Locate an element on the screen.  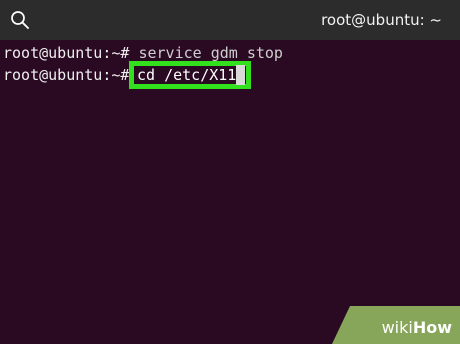
search-icon is located at coordinates (20, 20).